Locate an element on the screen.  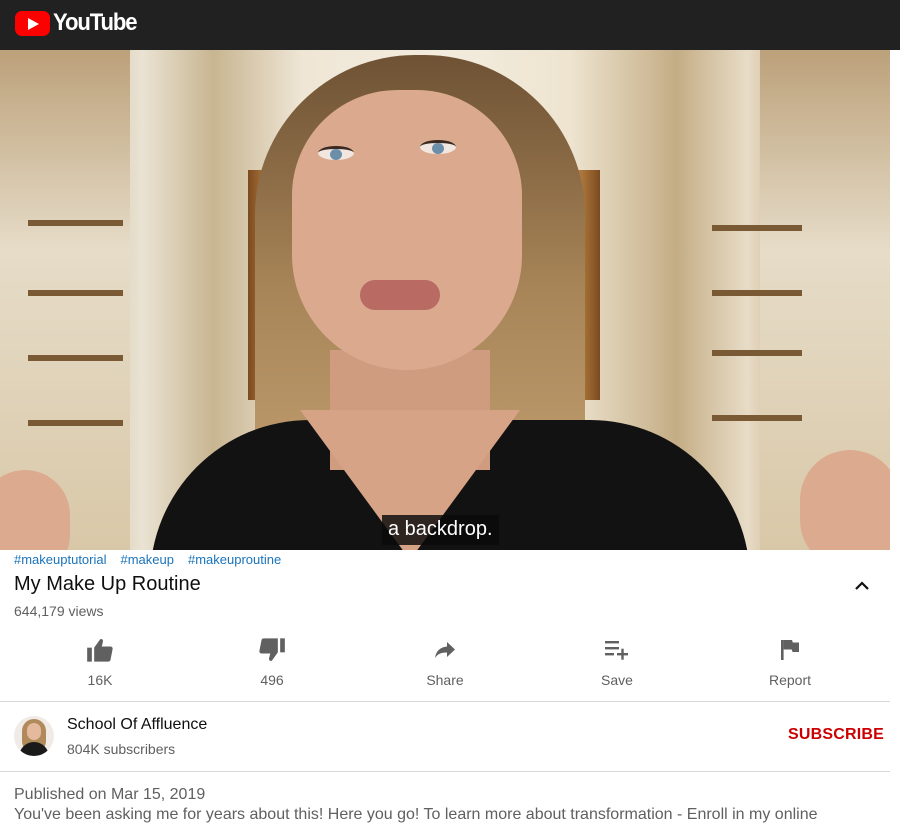
like-button: 16K is located at coordinates (100, 664).